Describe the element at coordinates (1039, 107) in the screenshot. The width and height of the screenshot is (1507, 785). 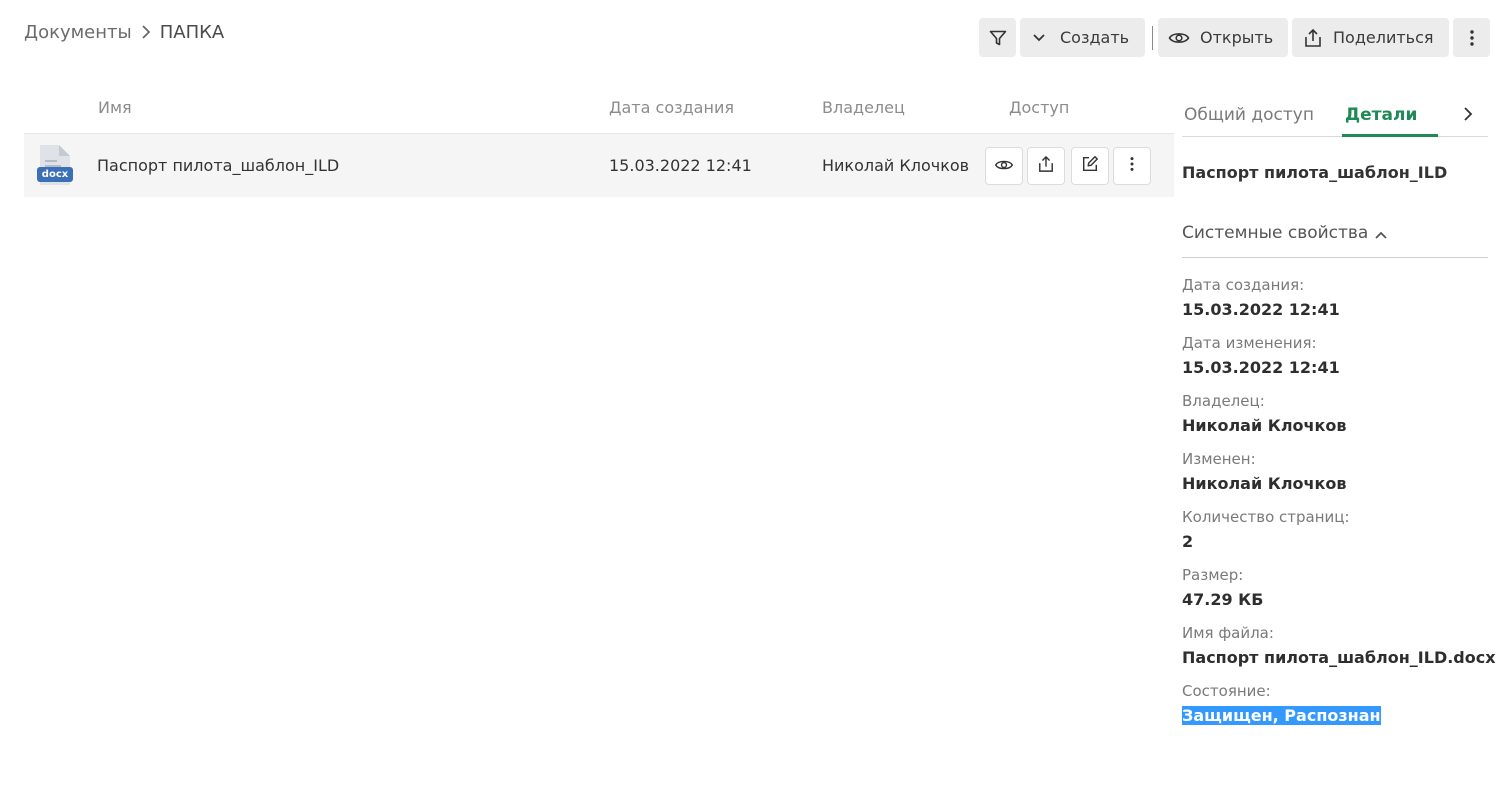
I see `column-header-access: Доступ` at that location.